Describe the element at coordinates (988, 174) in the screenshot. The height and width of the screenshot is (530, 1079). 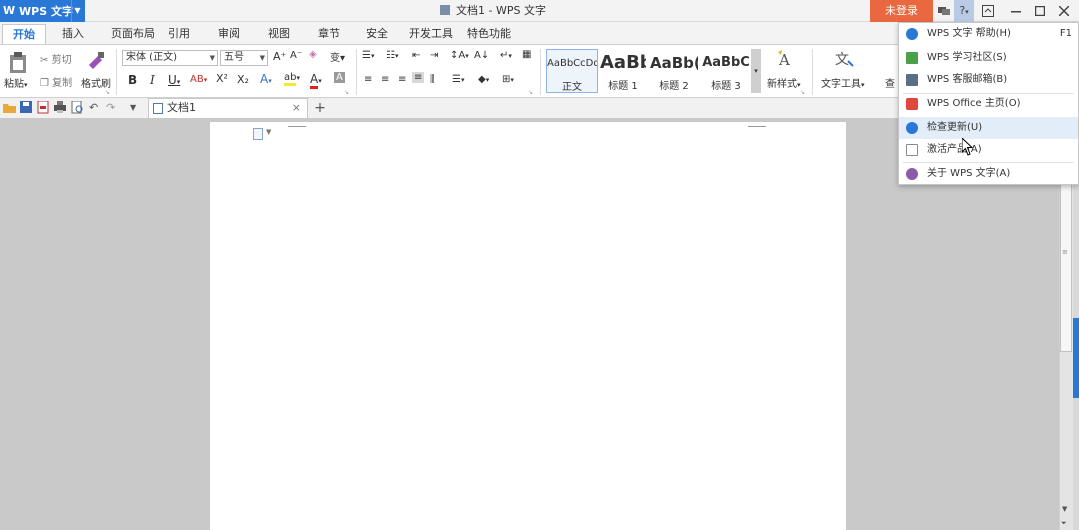
I see `menu-item-about: 关于 WPS 文字(A)` at that location.